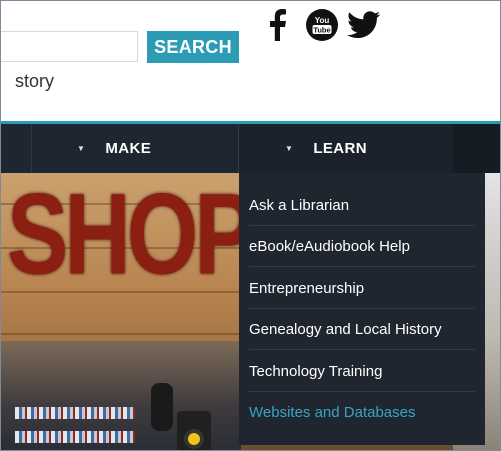  What do you see at coordinates (364, 25) in the screenshot?
I see `twitter-icon` at bounding box center [364, 25].